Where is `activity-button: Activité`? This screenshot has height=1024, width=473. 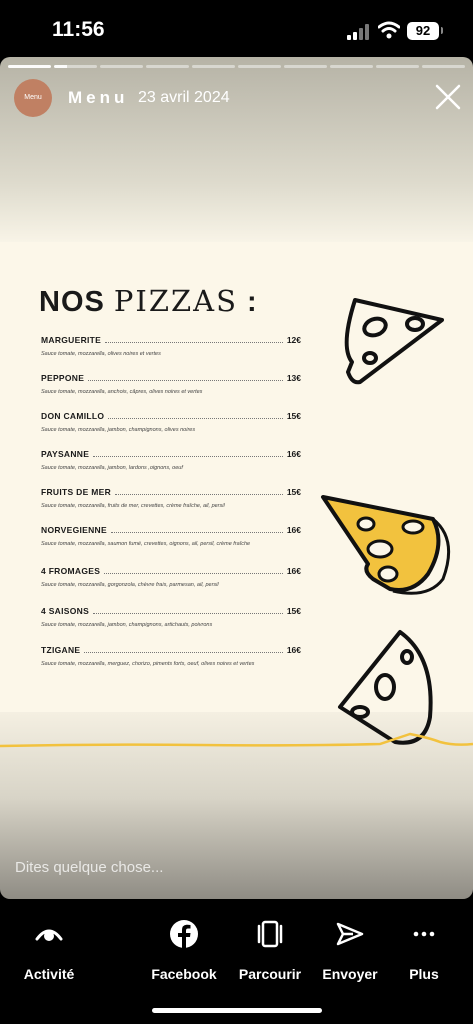 activity-button: Activité is located at coordinates (49, 950).